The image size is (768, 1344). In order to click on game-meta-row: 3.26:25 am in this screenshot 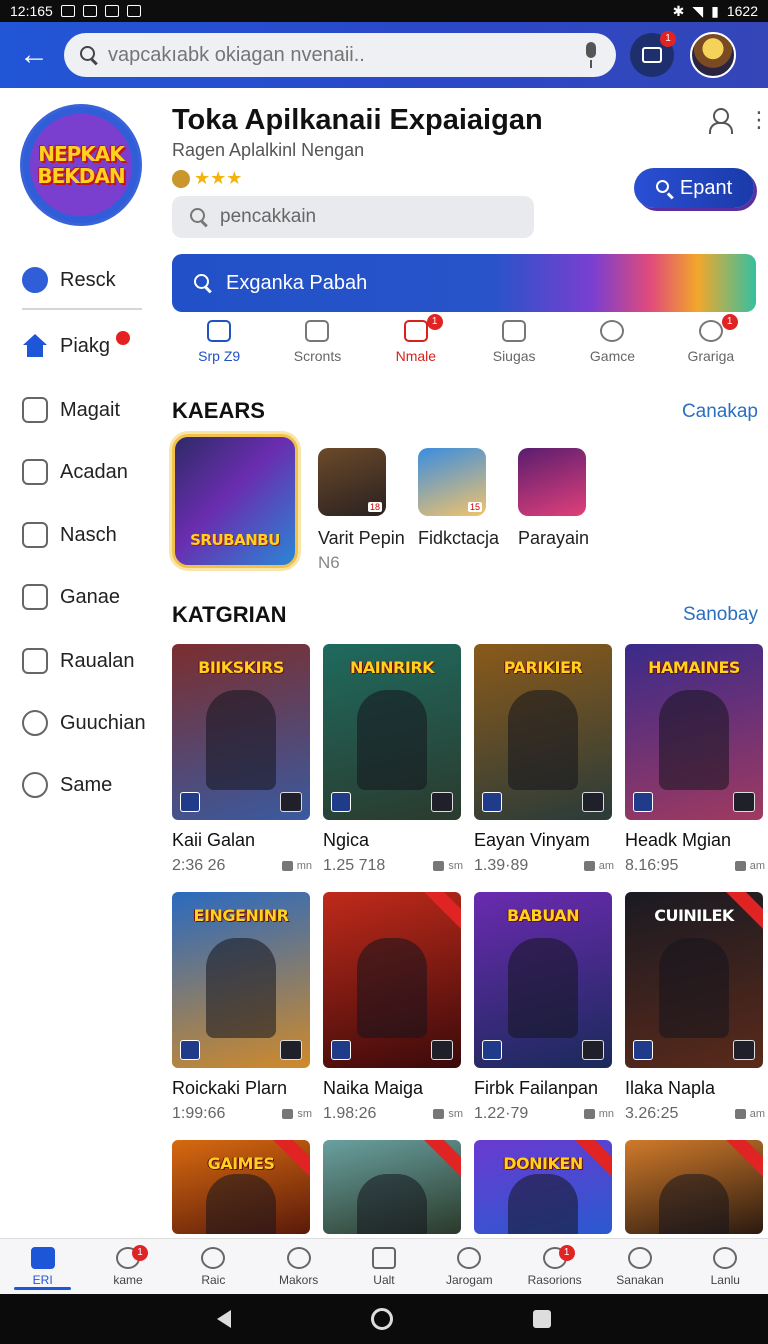, I will do `click(695, 1114)`.